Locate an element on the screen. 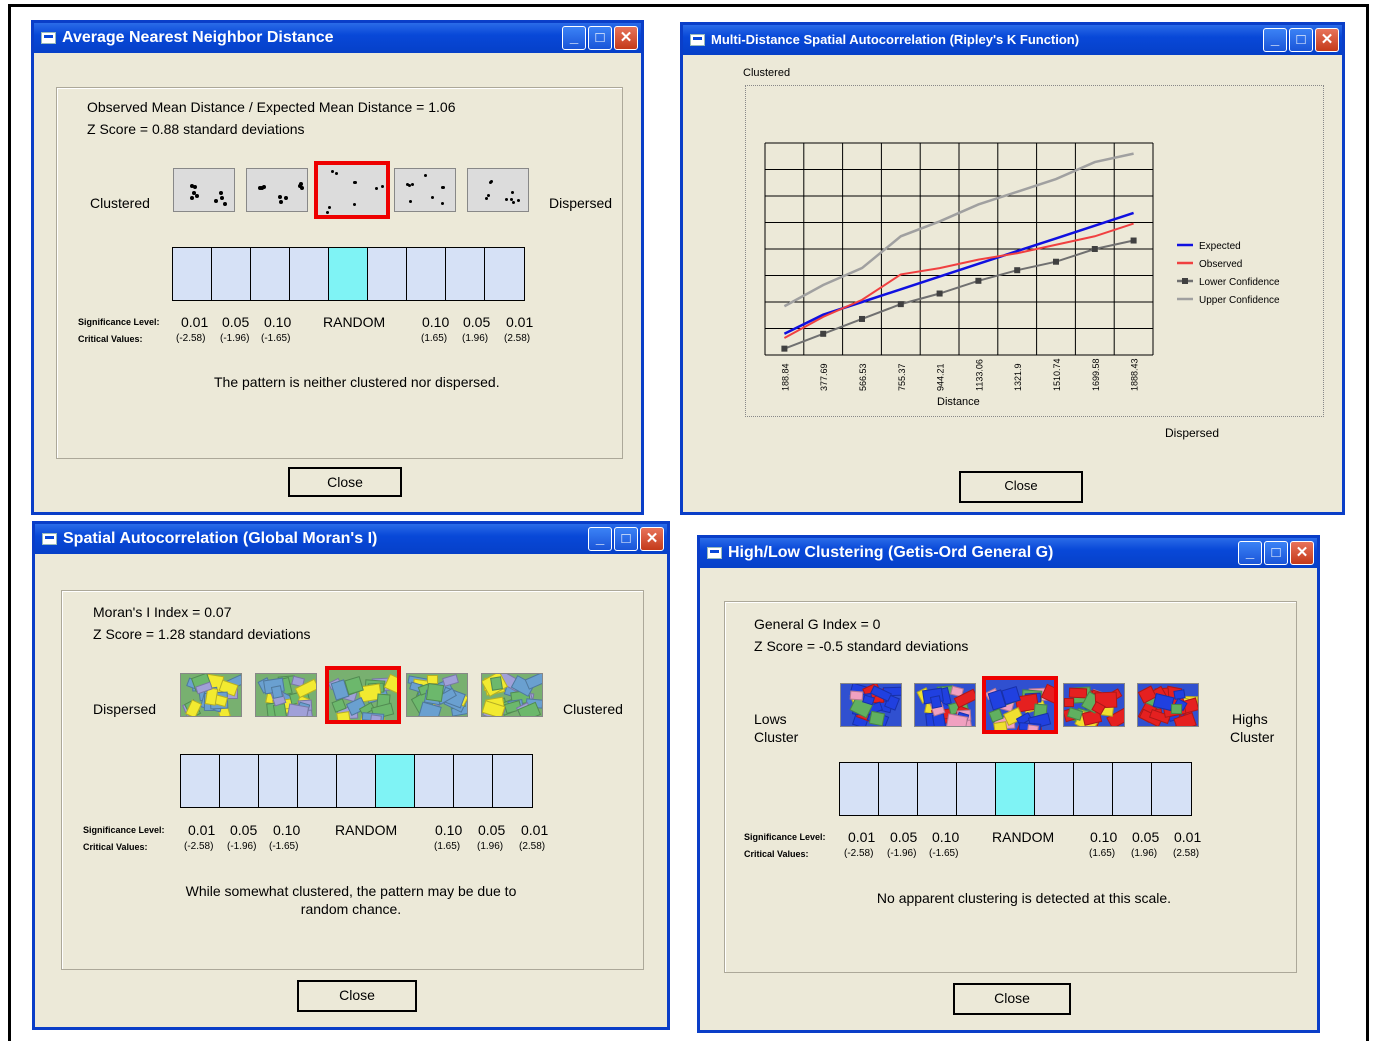 Image resolution: width=1377 pixels, height=1045 pixels. crit-2: (-1.65) is located at coordinates (944, 853).